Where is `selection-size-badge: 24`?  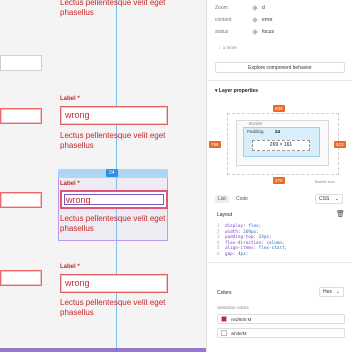 selection-size-badge: 24 is located at coordinates (112, 173).